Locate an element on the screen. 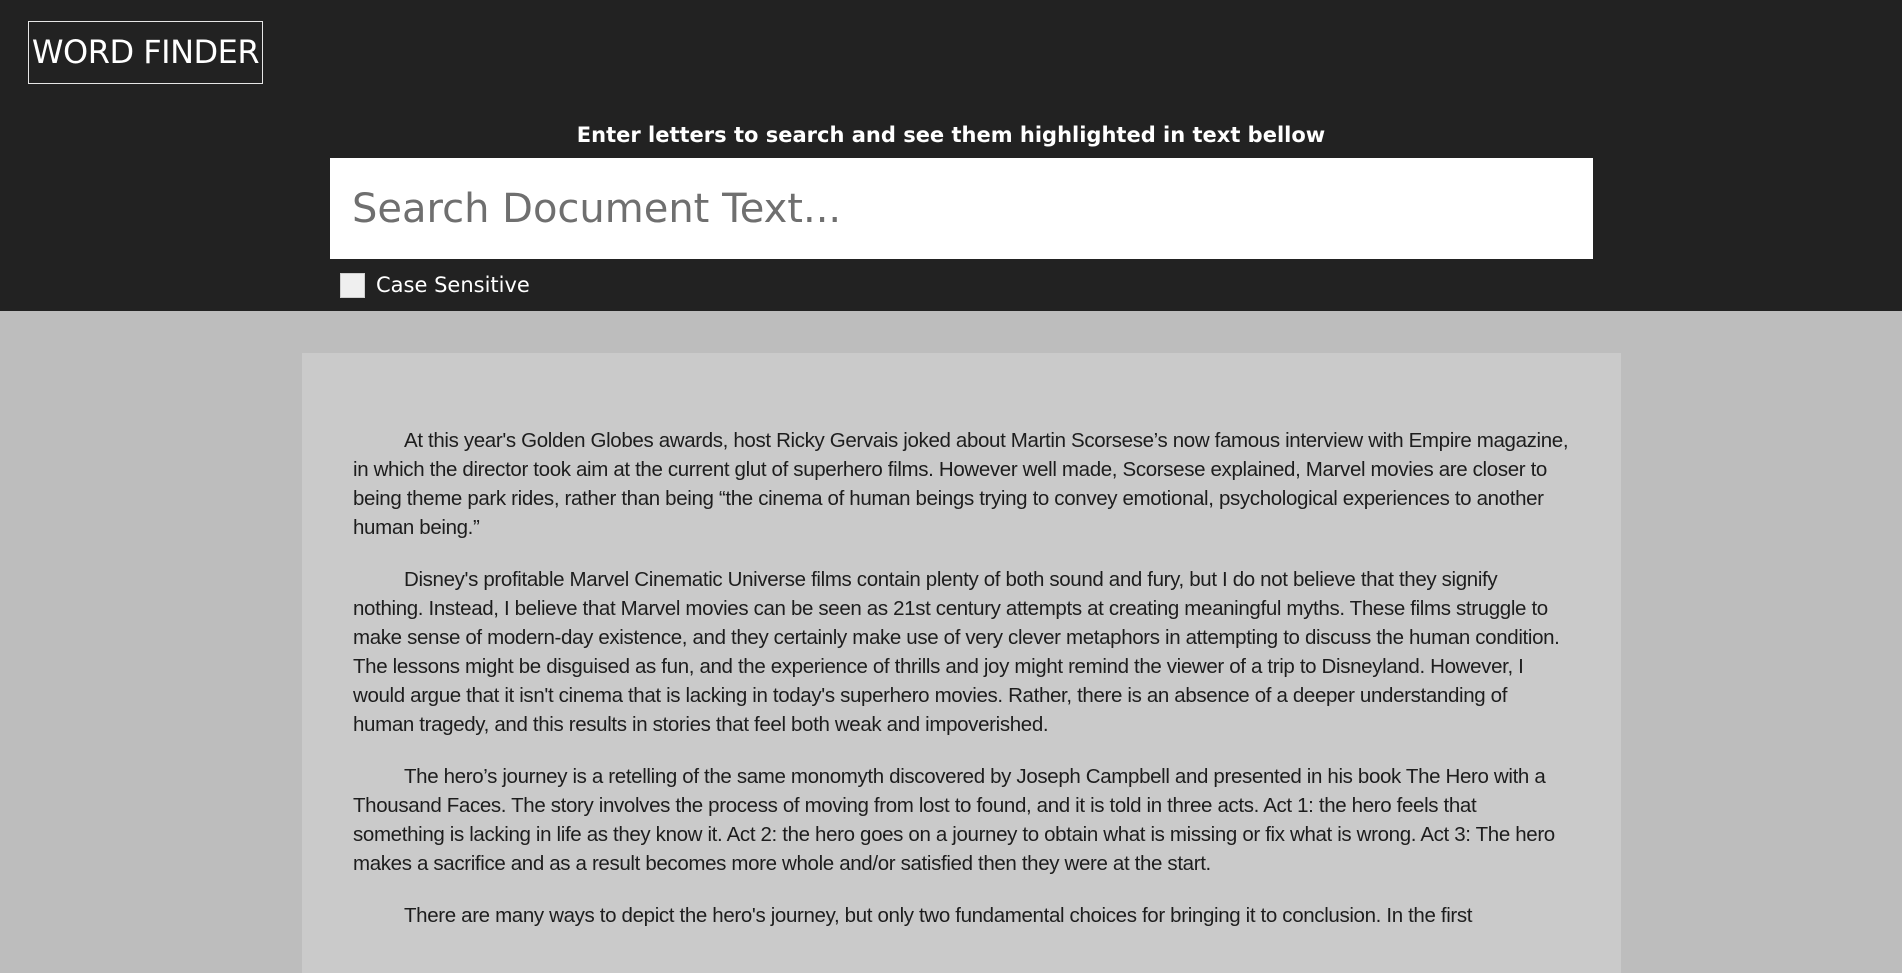 Image resolution: width=1902 pixels, height=973 pixels. case-sensitive-checkbox is located at coordinates (352, 285).